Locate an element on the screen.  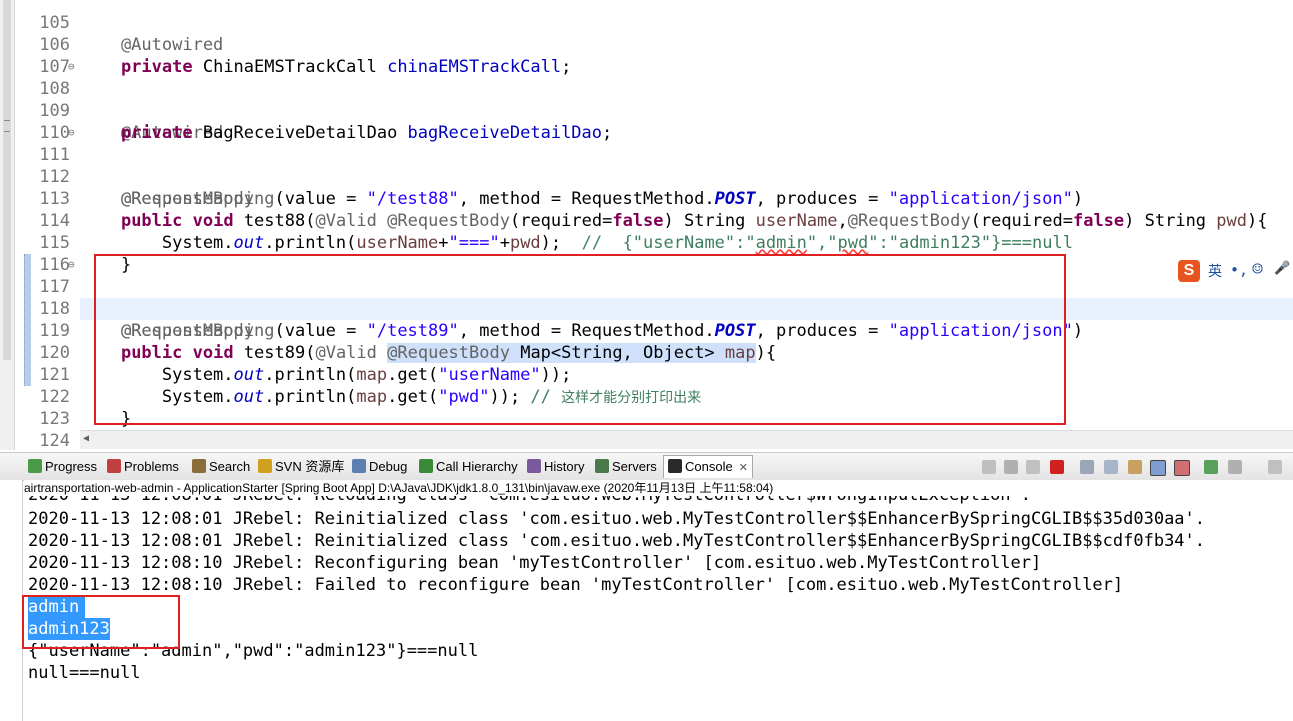
microphone-icon: 🎤 is located at coordinates (1282, 268).